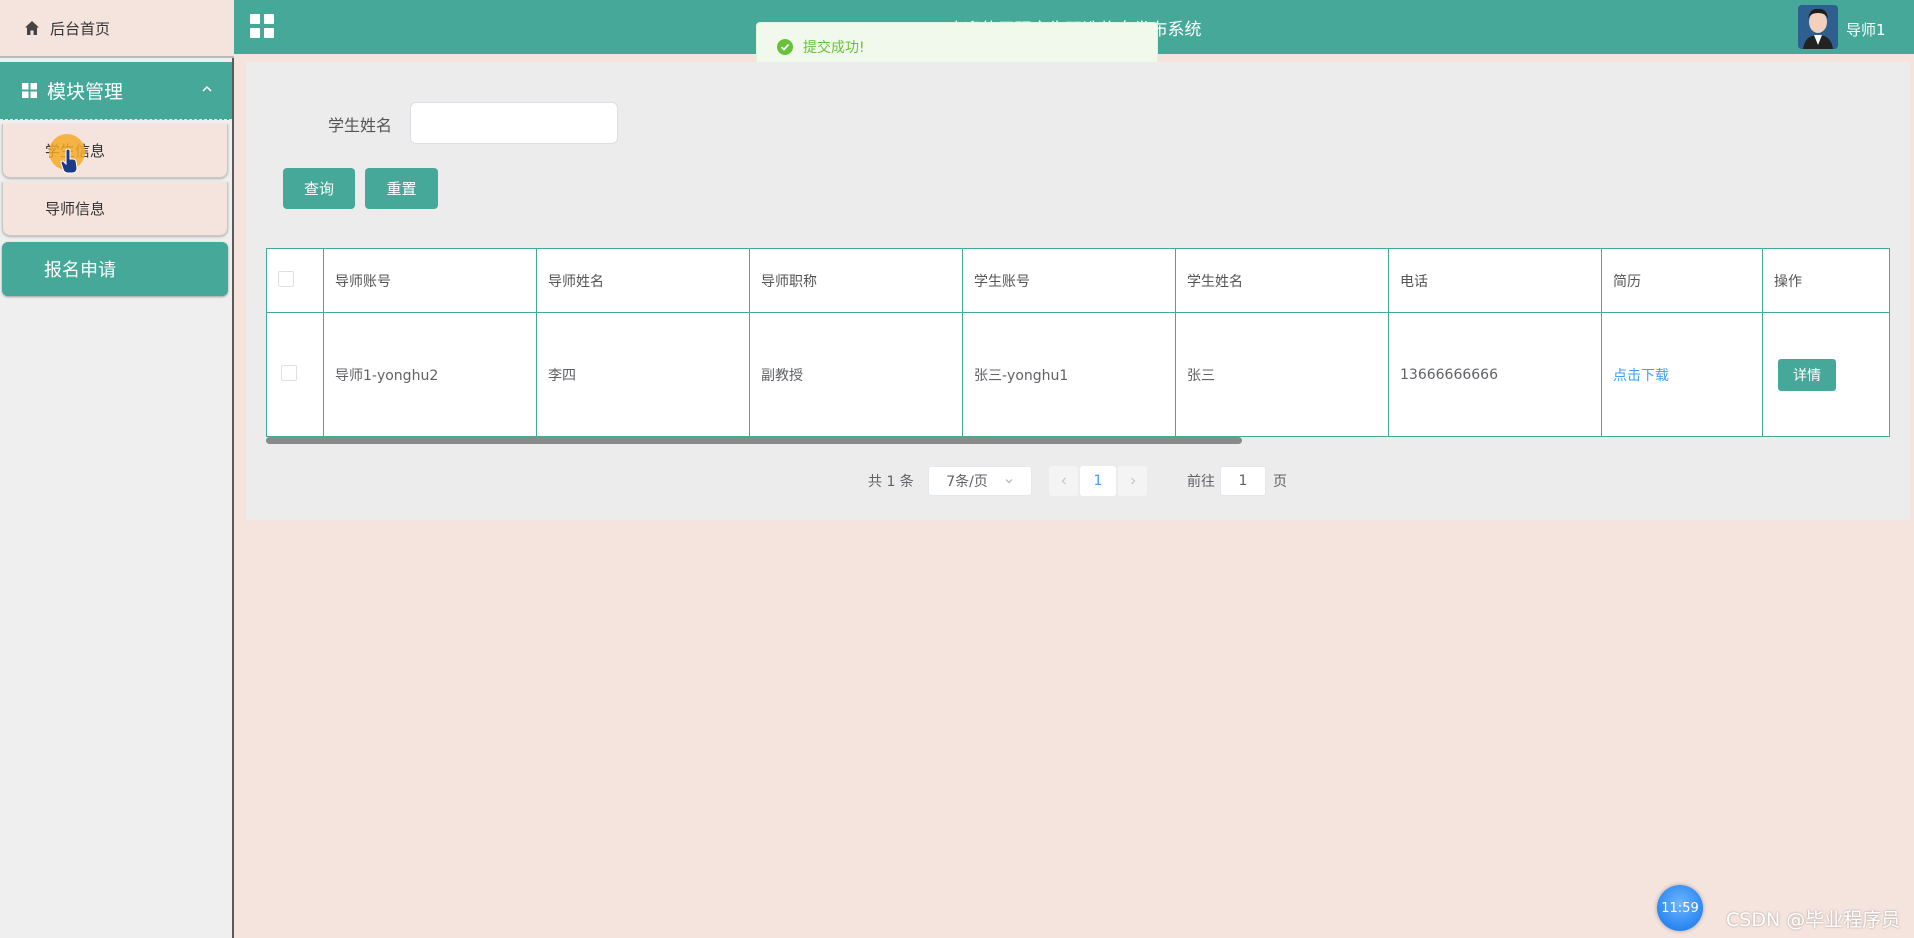 This screenshot has width=1914, height=938. I want to click on cell-tutor-name: 李四, so click(643, 374).